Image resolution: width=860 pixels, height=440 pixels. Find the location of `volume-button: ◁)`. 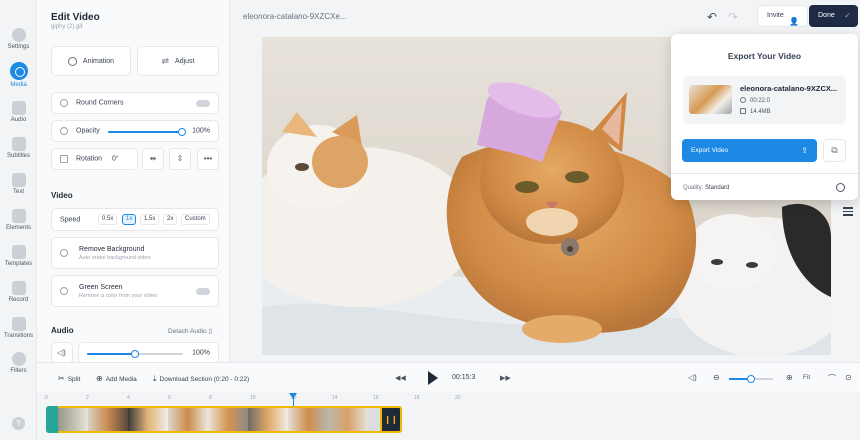

volume-button: ◁) is located at coordinates (62, 352).